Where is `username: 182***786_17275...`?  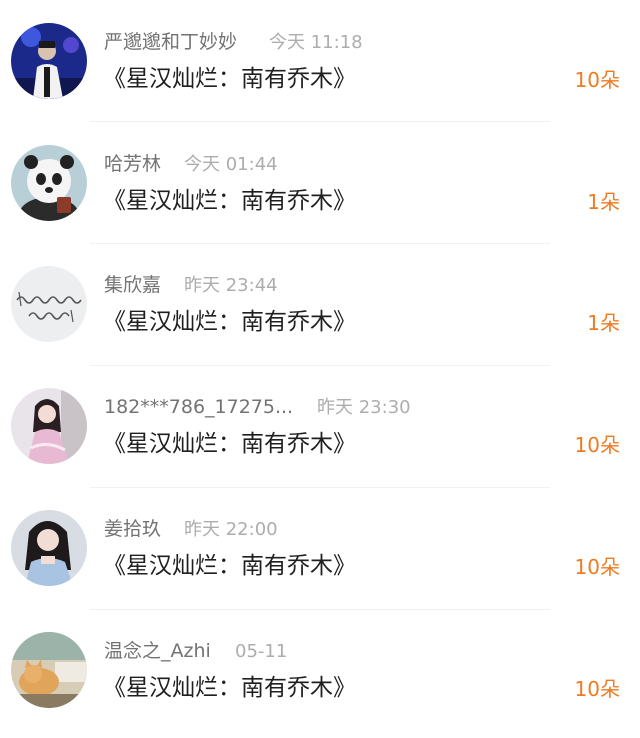 username: 182***786_17275... is located at coordinates (199, 407).